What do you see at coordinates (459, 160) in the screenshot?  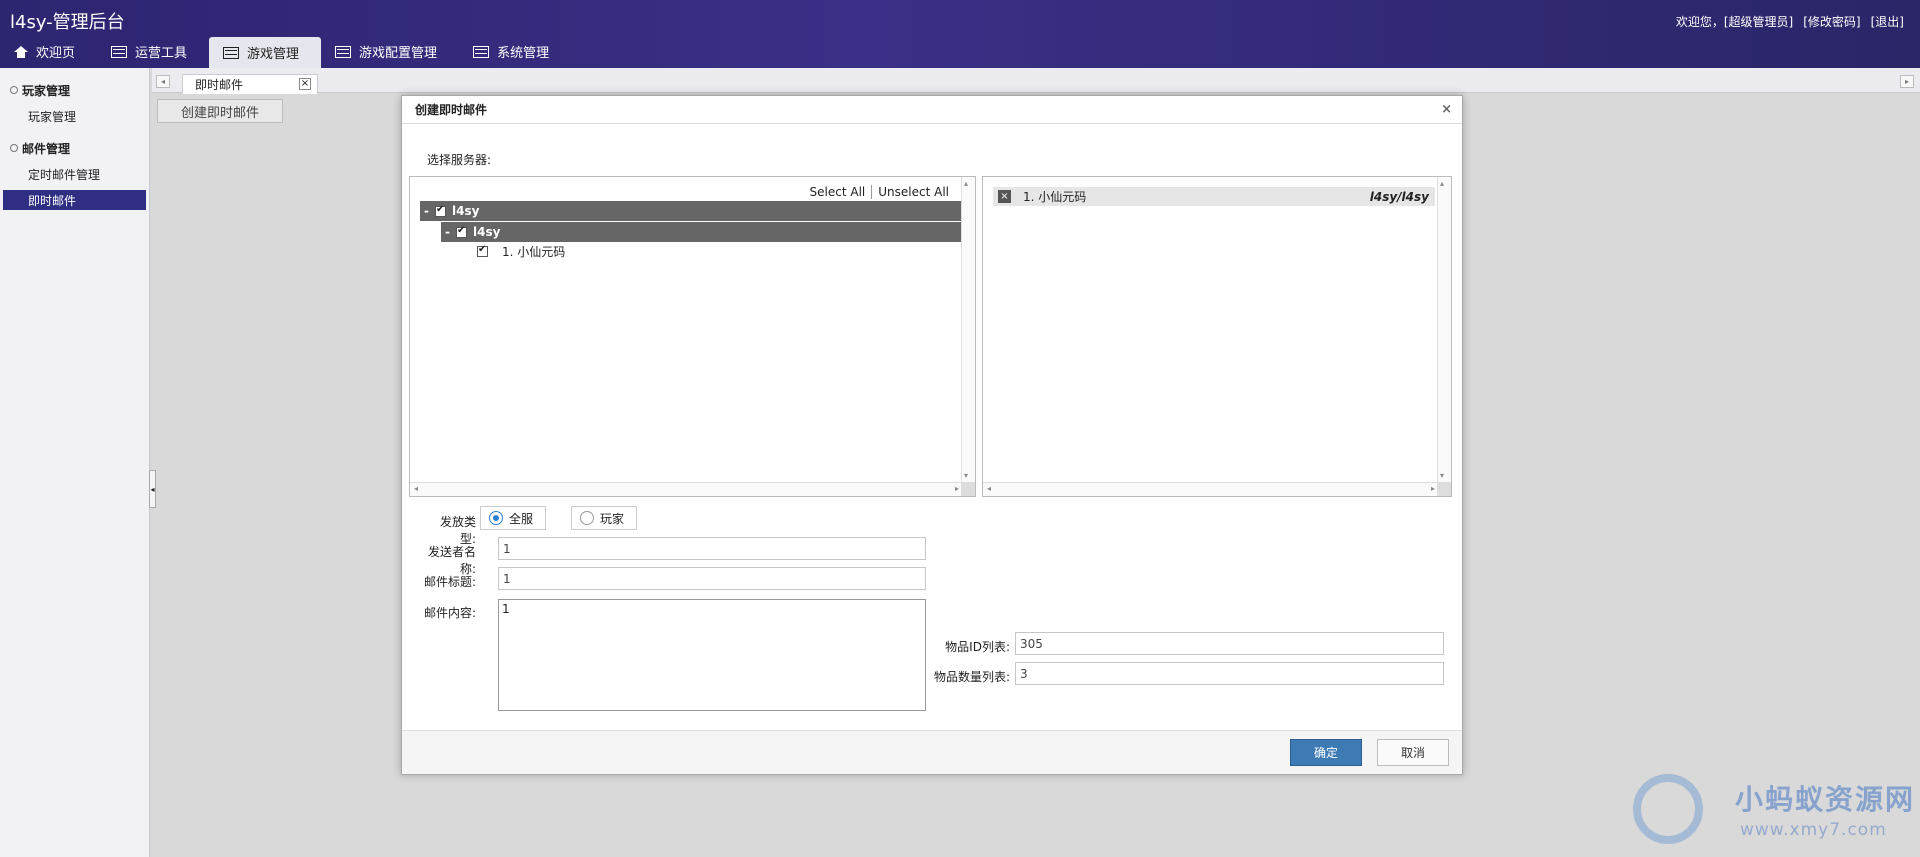 I see `server-select-label: 选择服务器:` at bounding box center [459, 160].